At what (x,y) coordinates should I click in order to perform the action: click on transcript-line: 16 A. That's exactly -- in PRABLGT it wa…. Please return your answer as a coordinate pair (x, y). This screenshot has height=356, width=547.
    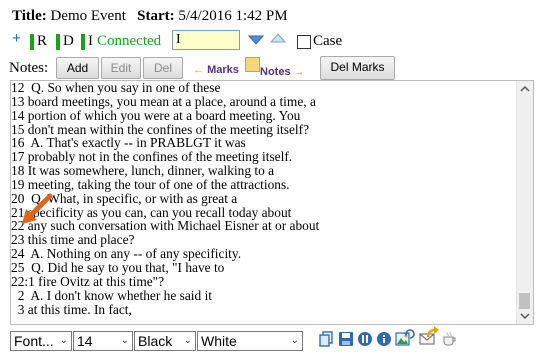
    Looking at the image, I should click on (128, 143).